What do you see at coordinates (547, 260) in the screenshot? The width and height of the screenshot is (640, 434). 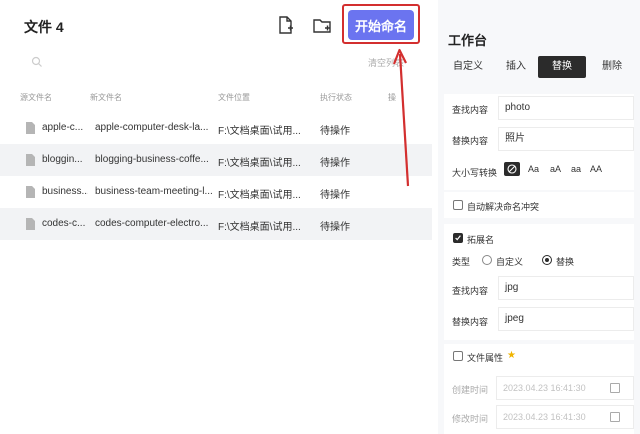 I see `type-radio-replace` at bounding box center [547, 260].